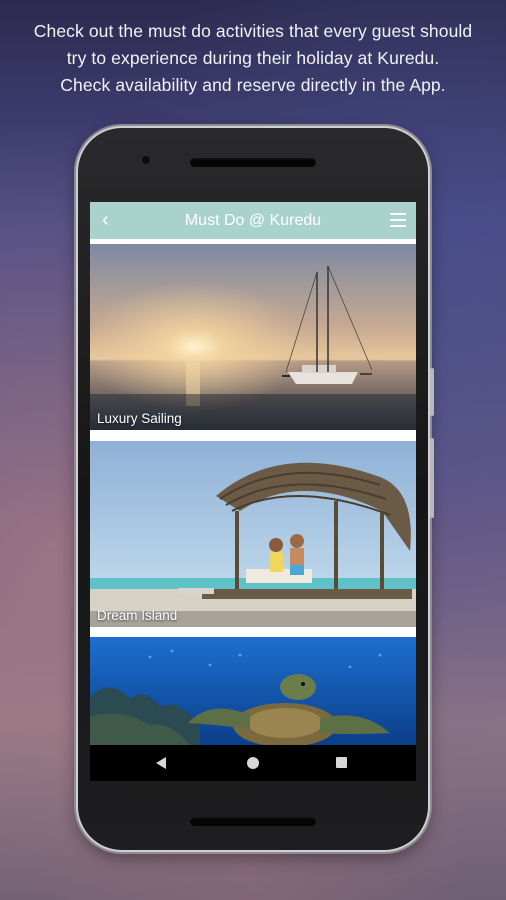 Image resolution: width=506 pixels, height=900 pixels. I want to click on hamburger-menu-icon, so click(398, 220).